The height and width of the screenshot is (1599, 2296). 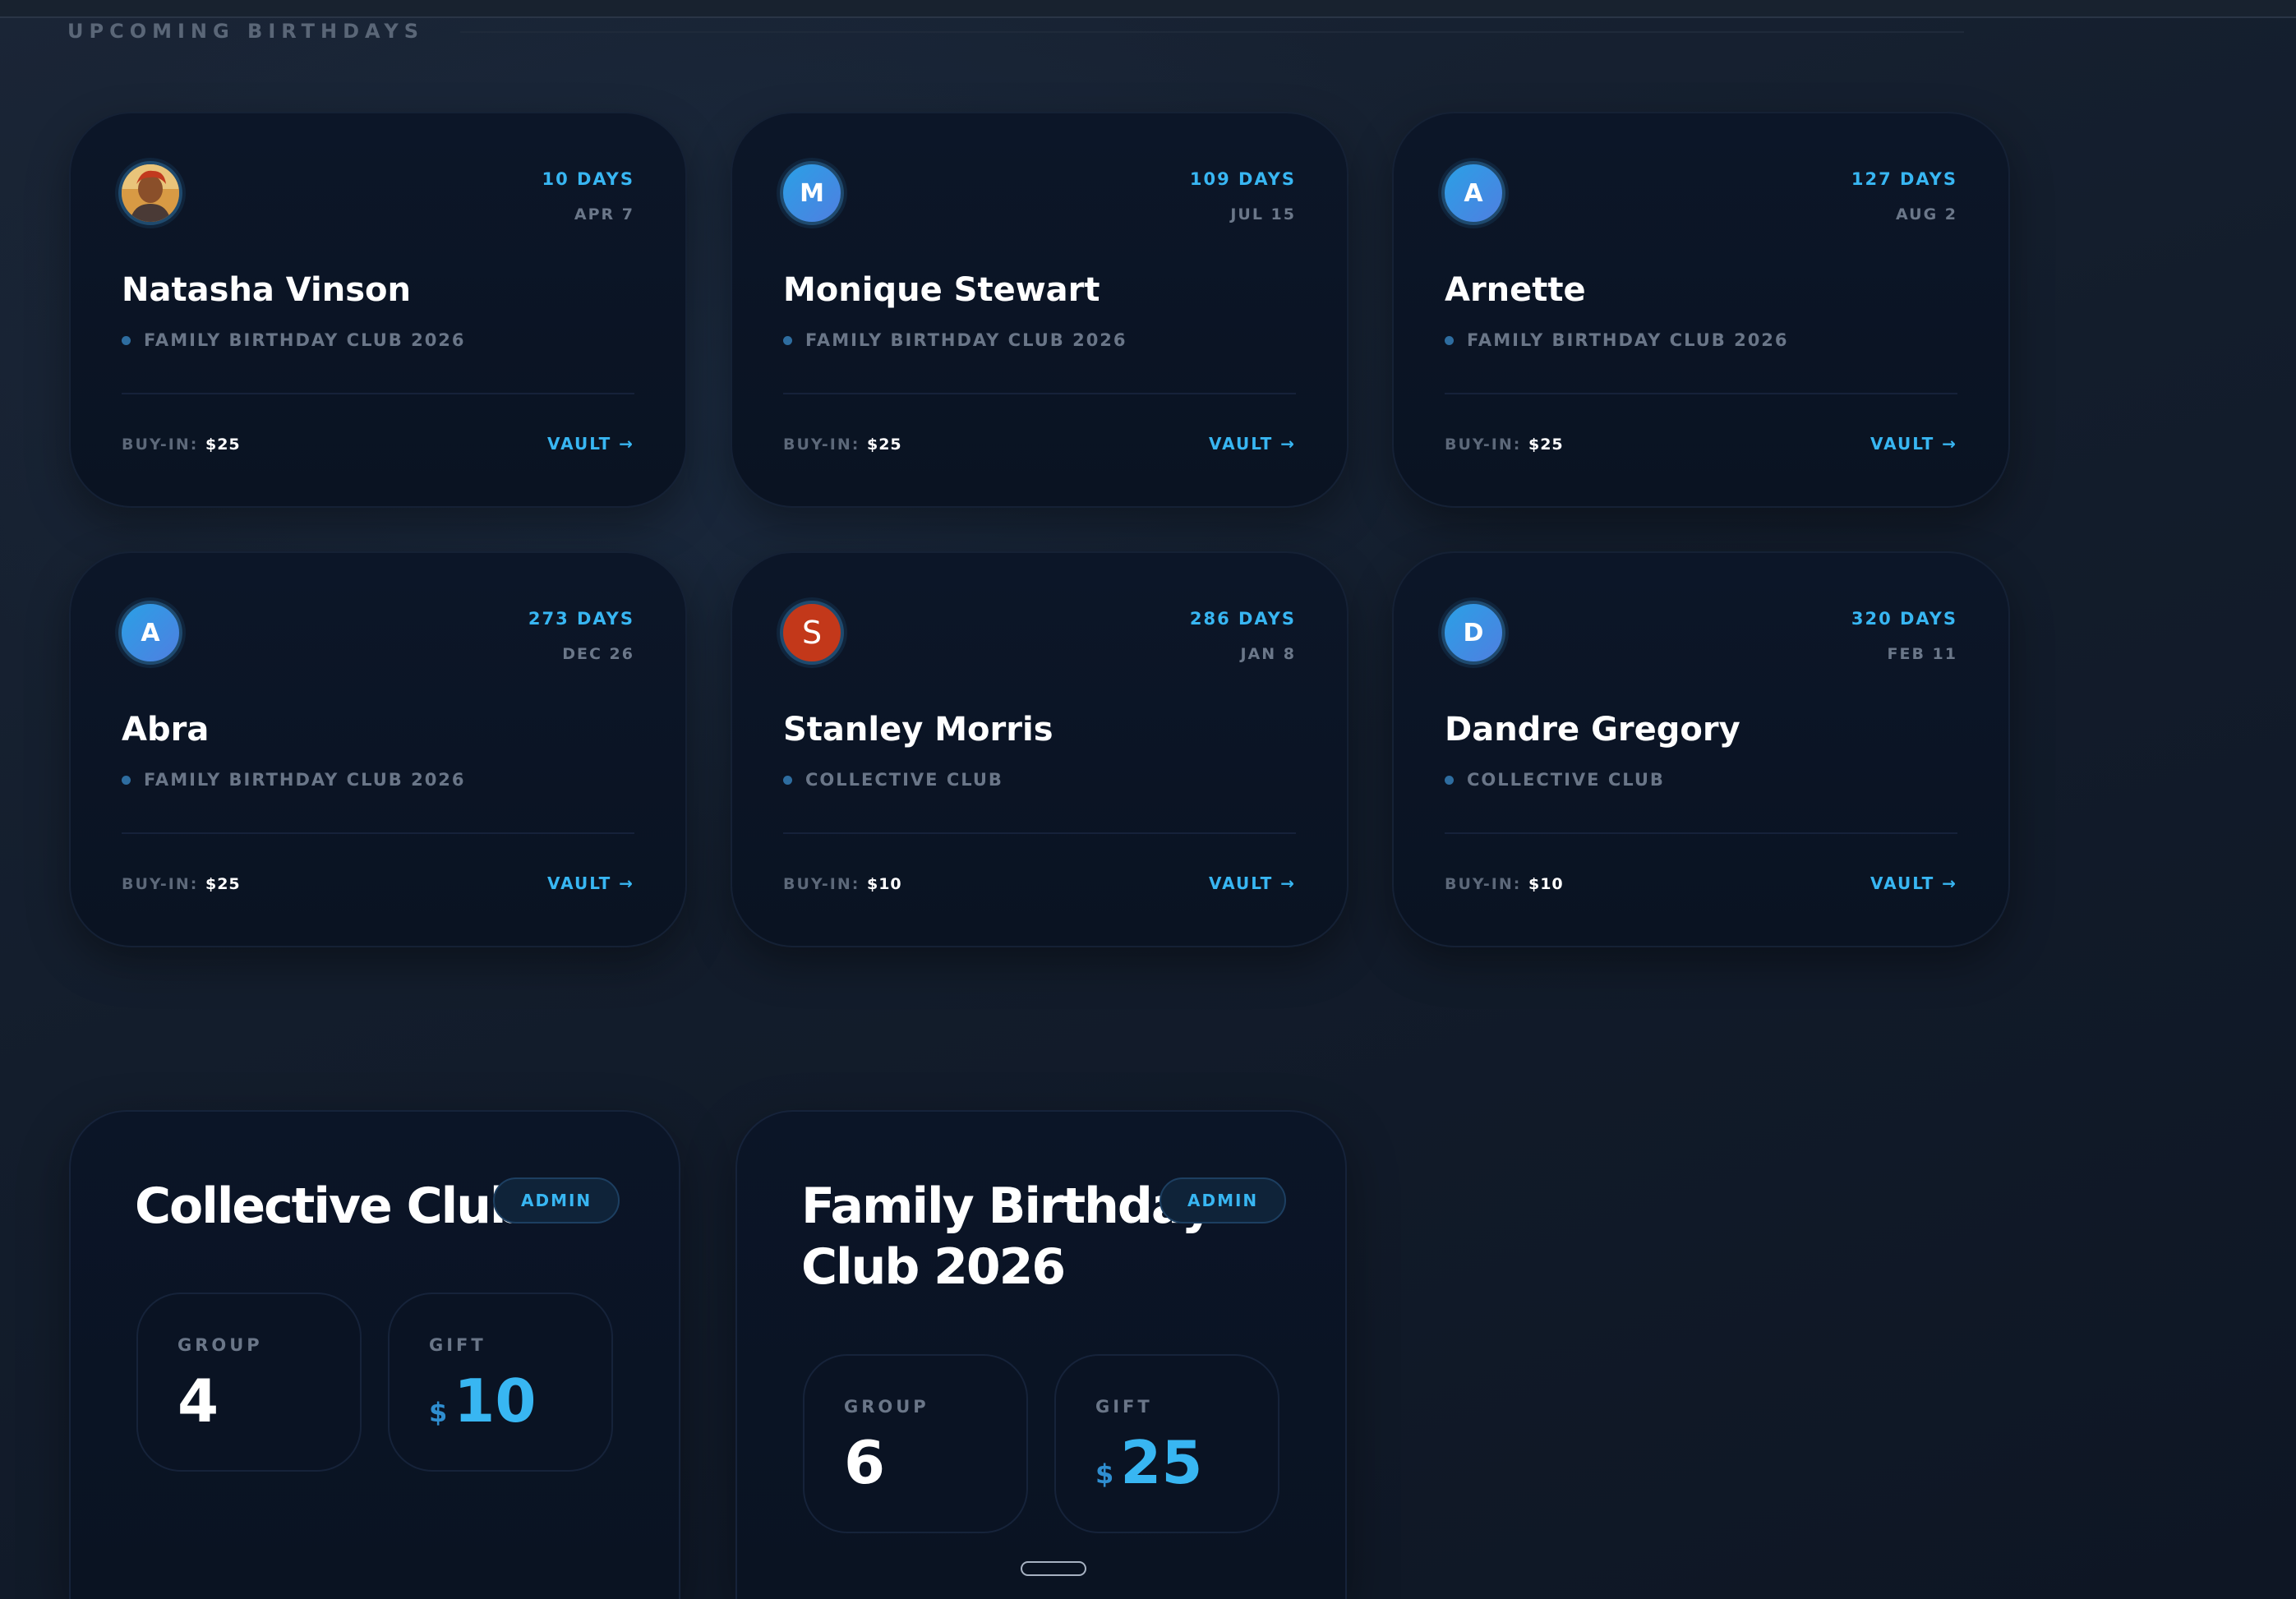 I want to click on group-stat: GROUP 4, so click(x=249, y=1382).